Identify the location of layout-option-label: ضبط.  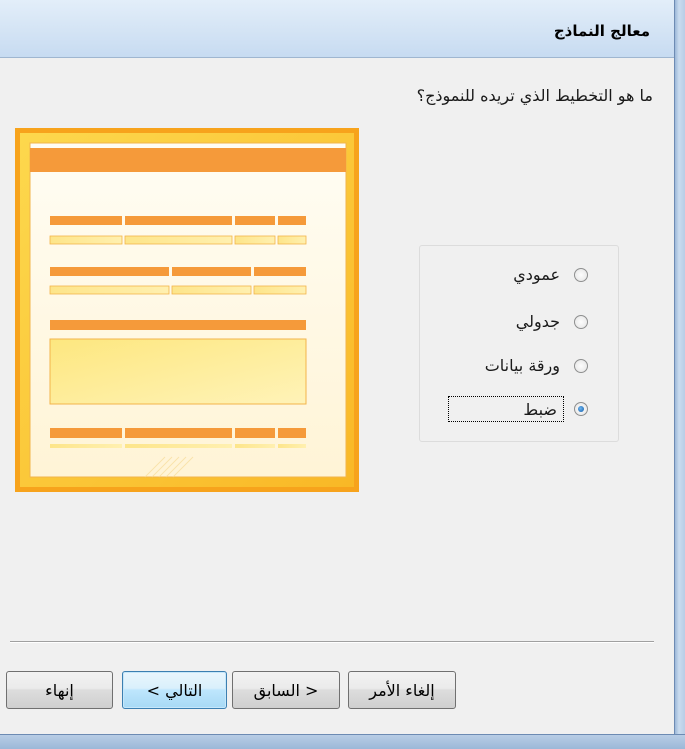
(506, 409).